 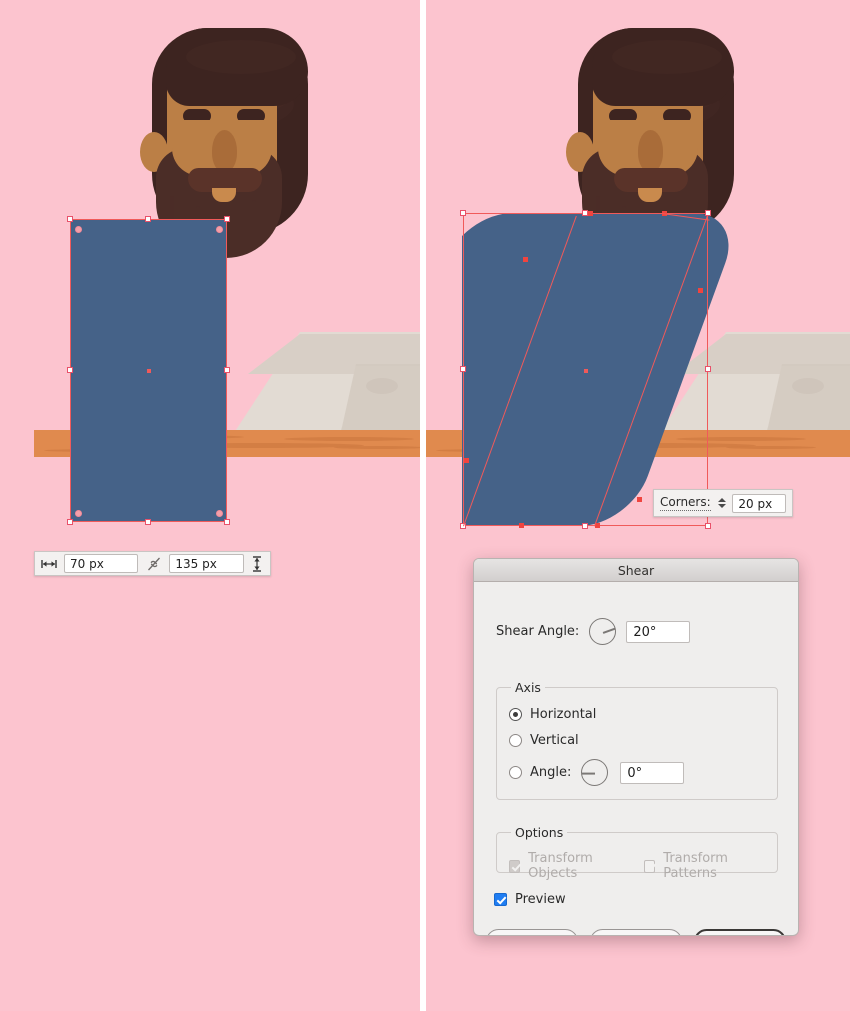 What do you see at coordinates (70, 522) in the screenshot?
I see `selection-handle-bl` at bounding box center [70, 522].